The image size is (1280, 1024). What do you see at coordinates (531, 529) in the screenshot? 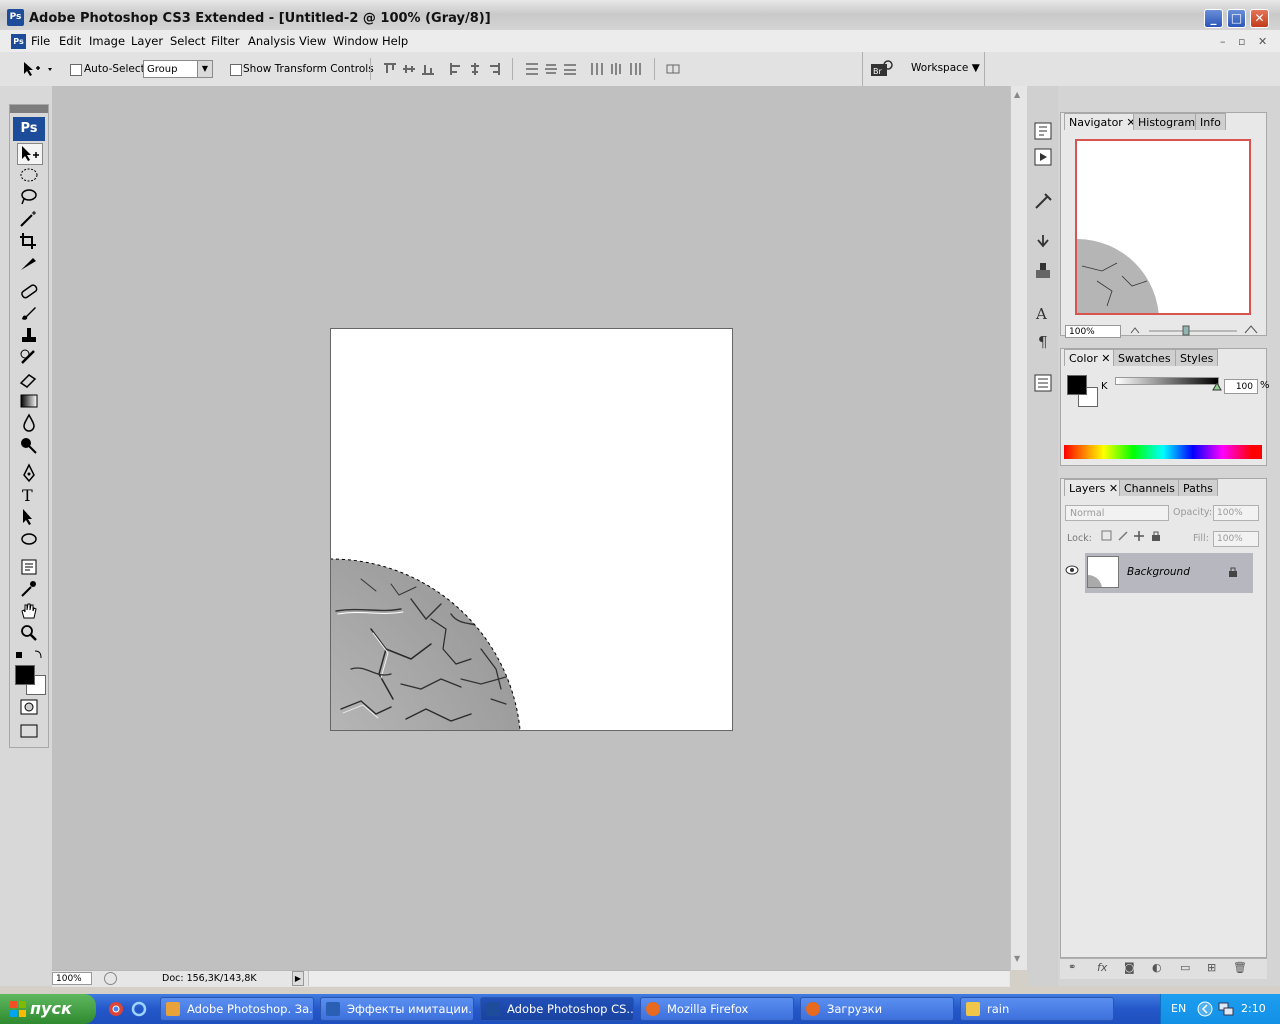
I see `document-canvas` at bounding box center [531, 529].